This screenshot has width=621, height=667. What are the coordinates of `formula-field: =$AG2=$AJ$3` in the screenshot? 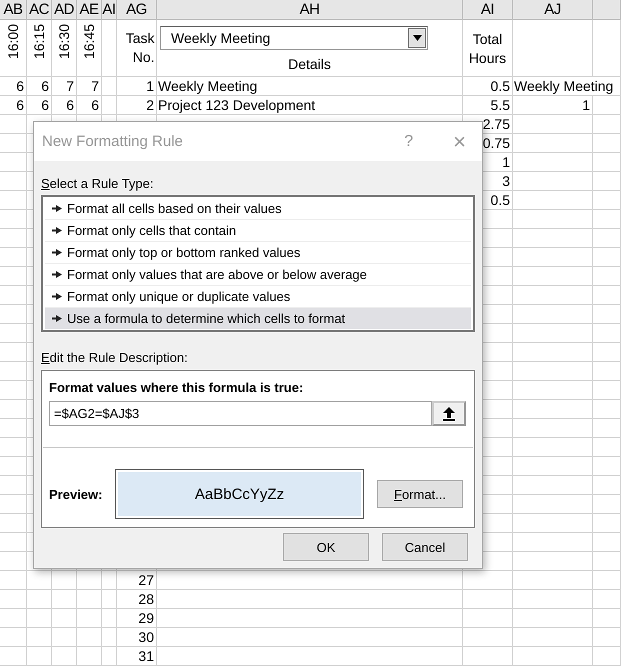 It's located at (240, 413).